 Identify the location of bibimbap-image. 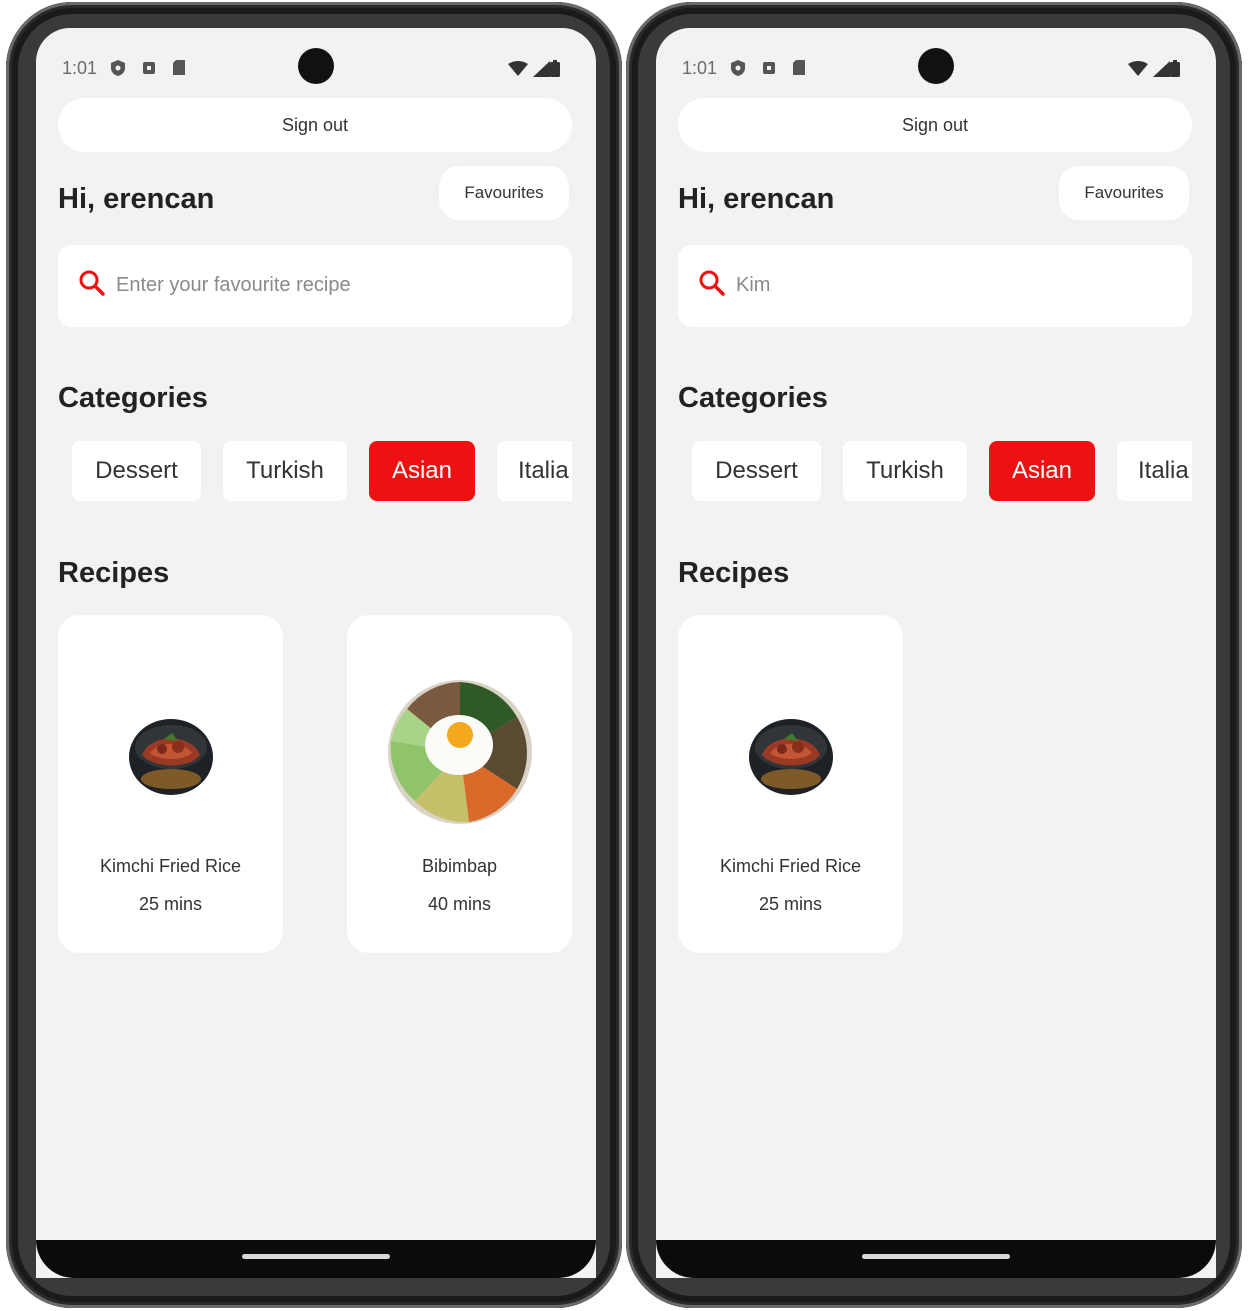
(459, 752).